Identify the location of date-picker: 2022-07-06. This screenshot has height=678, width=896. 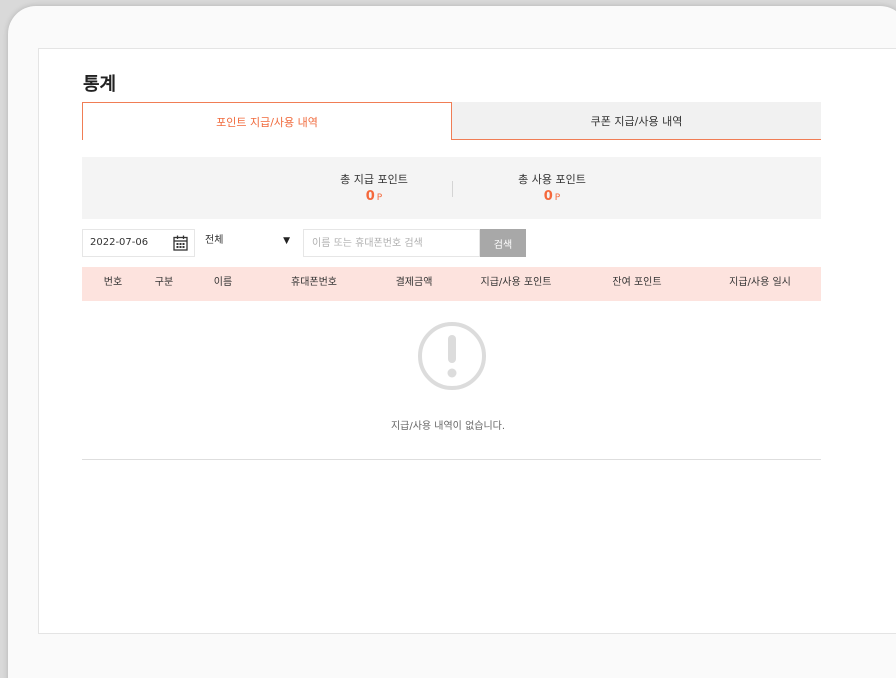
(138, 243).